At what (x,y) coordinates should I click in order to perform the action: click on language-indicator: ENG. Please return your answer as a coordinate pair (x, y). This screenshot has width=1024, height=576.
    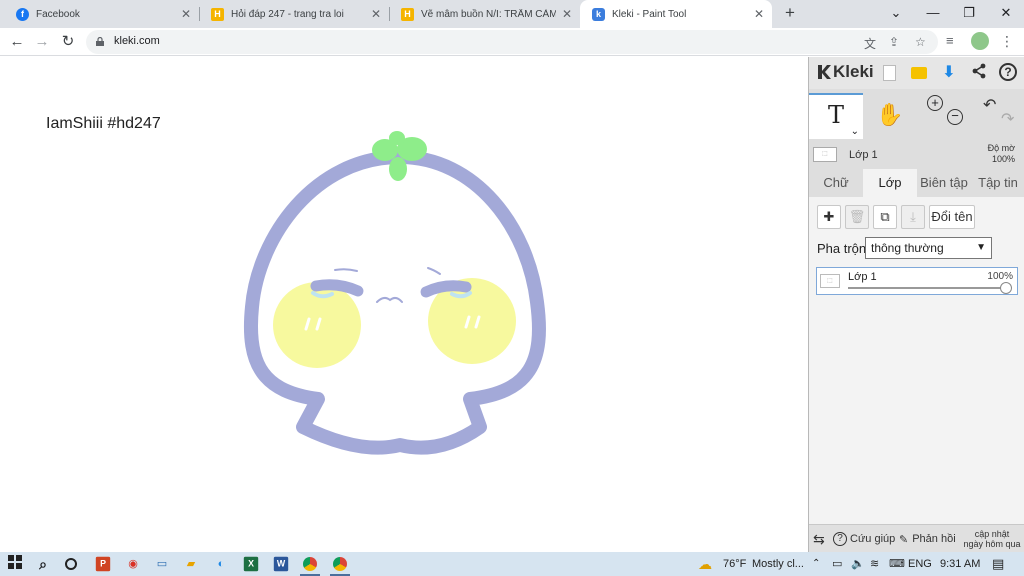
    Looking at the image, I should click on (920, 564).